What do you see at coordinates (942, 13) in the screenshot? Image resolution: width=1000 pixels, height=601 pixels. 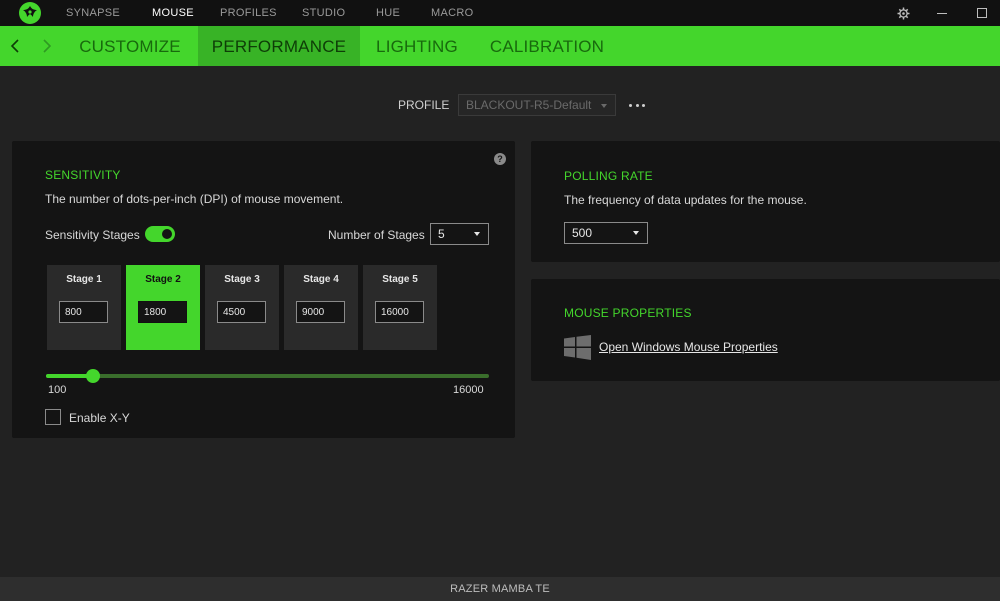 I see `minimize-icon` at bounding box center [942, 13].